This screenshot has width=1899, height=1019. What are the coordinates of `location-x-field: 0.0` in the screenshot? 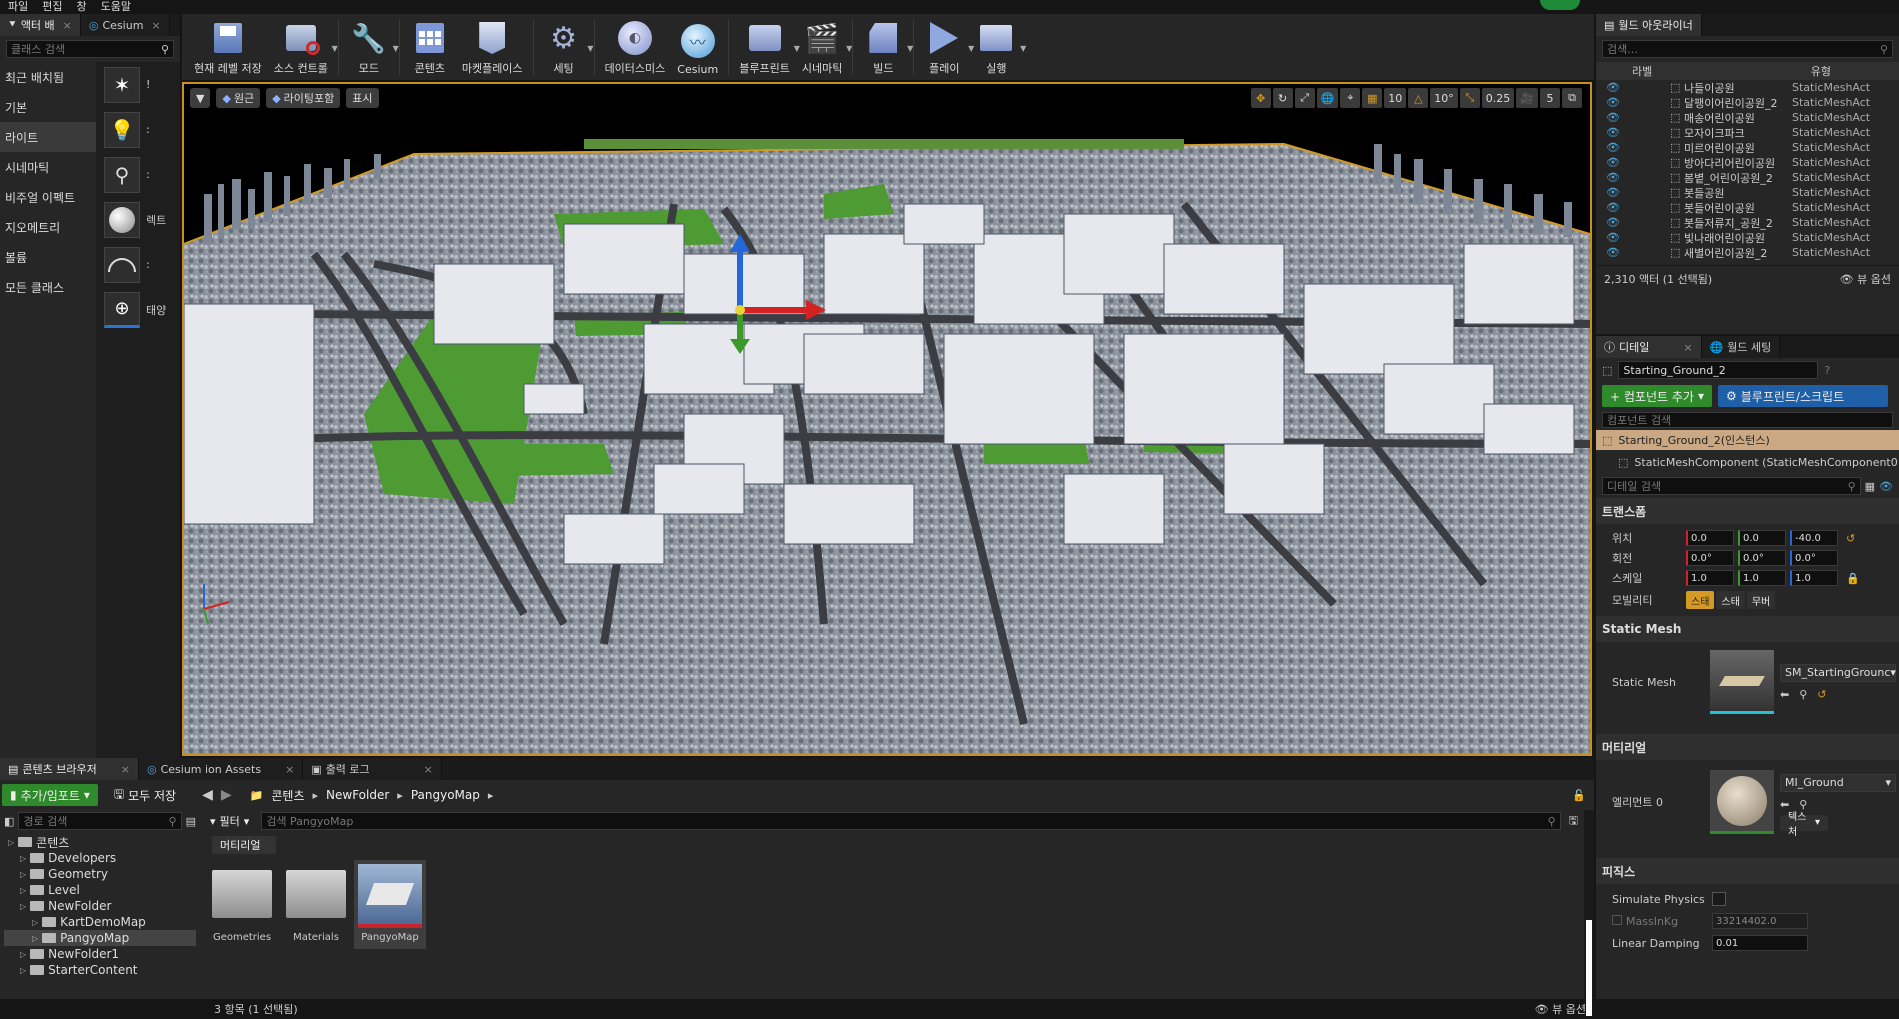 It's located at (1710, 538).